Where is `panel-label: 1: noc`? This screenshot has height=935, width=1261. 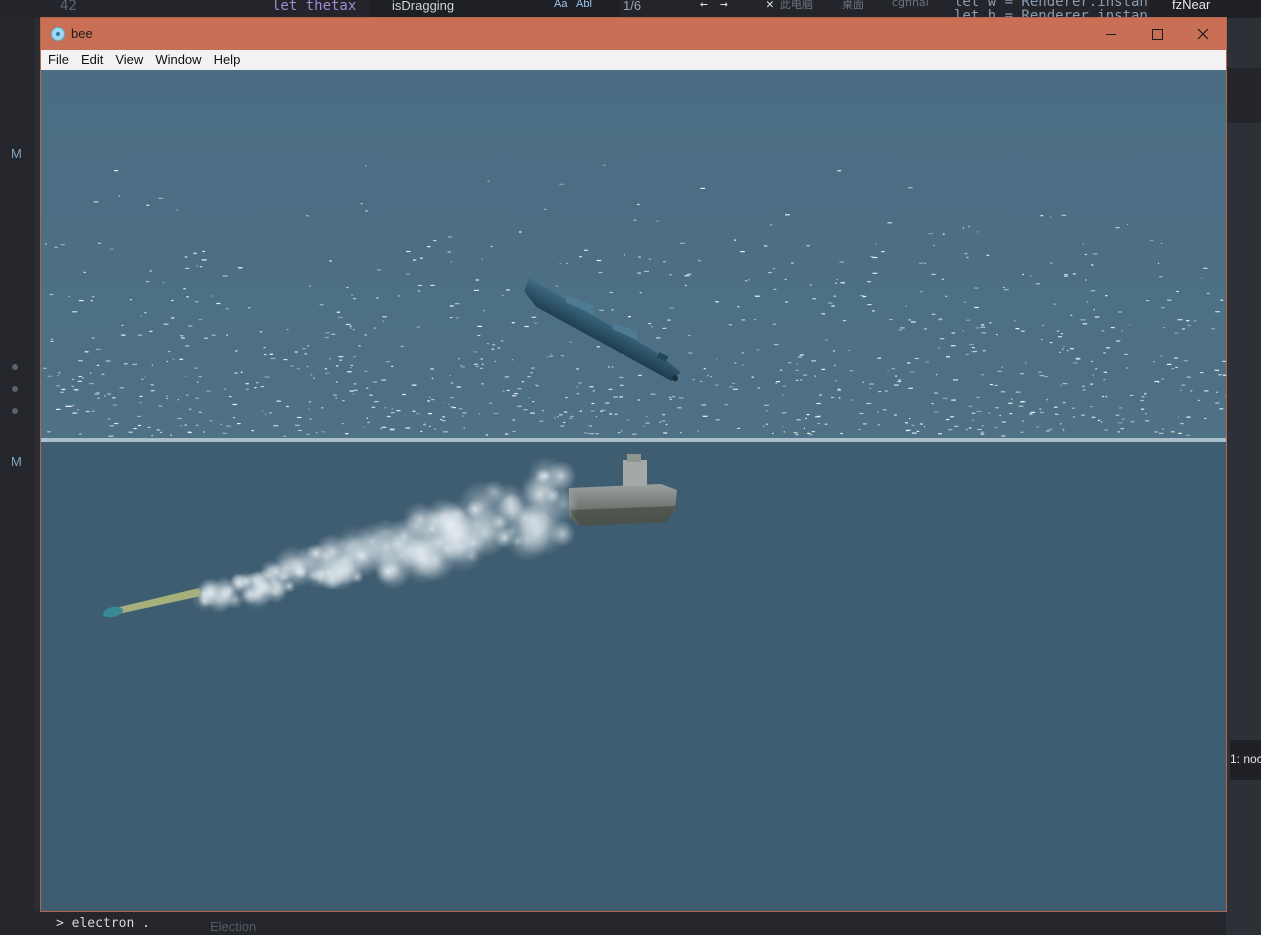
panel-label: 1: noc is located at coordinates (1245, 759).